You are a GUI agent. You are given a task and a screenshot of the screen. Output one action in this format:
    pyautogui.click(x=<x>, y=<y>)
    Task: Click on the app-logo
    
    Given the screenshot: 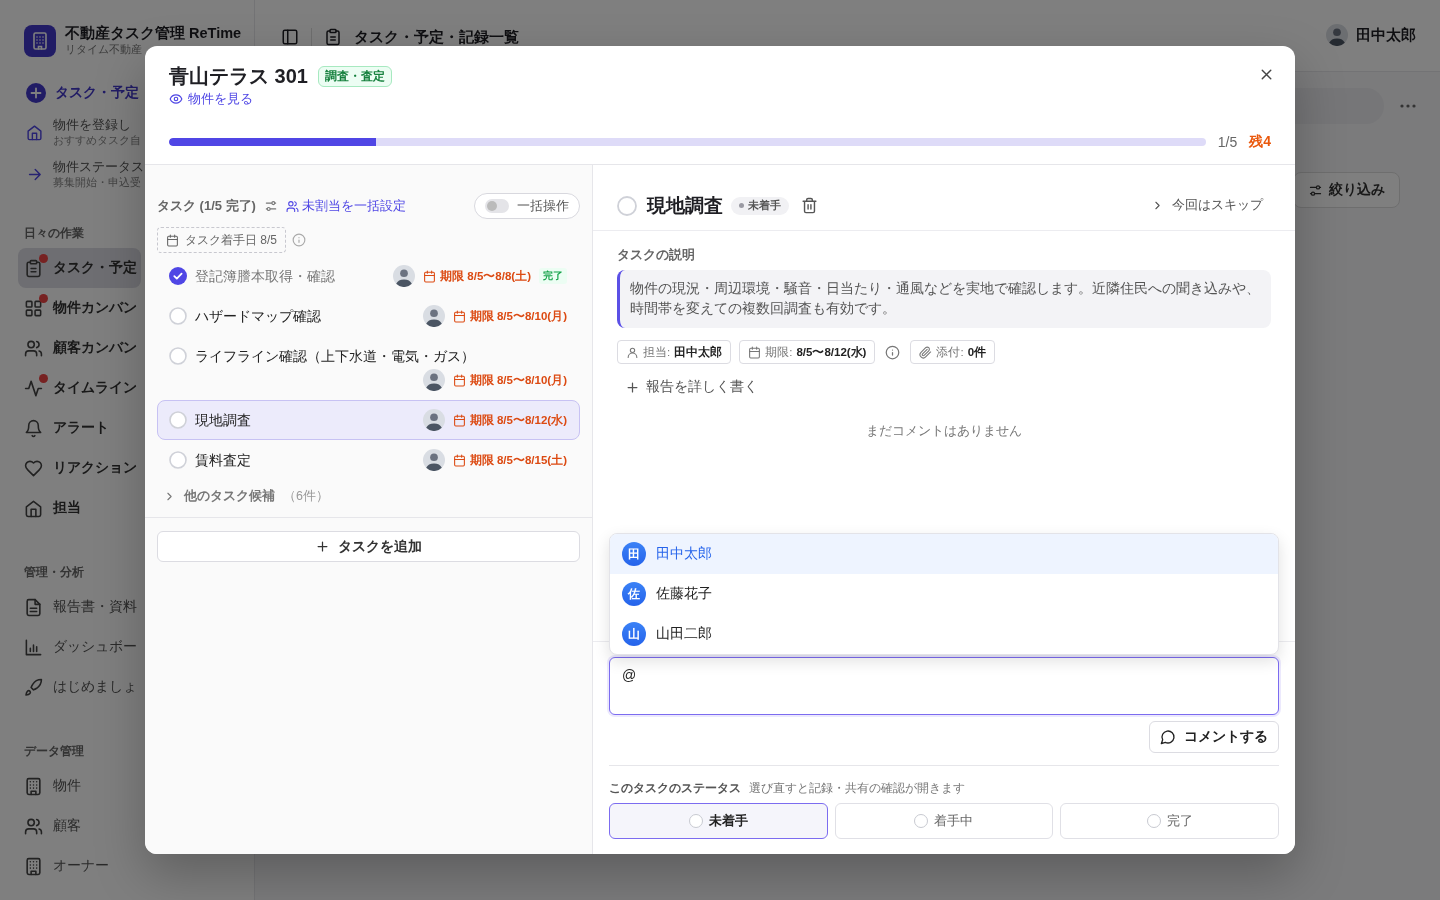 What is the action you would take?
    pyautogui.click(x=40, y=40)
    